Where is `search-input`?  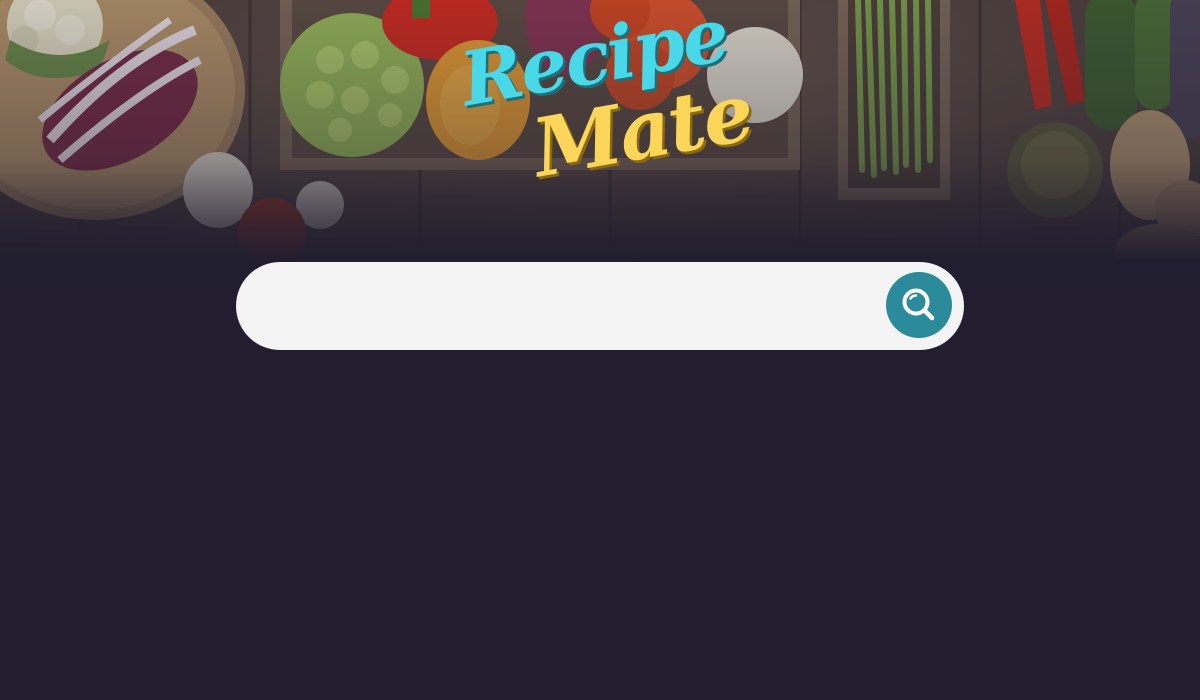
search-input is located at coordinates (578, 307).